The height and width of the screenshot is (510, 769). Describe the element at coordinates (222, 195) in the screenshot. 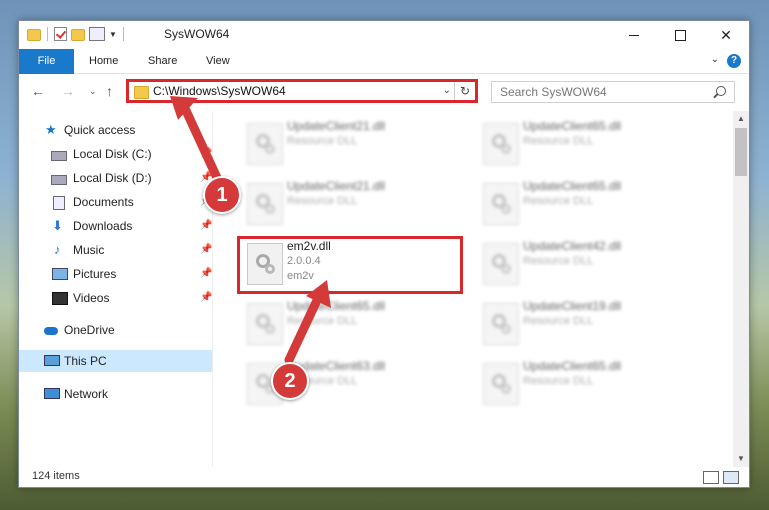

I see `step-marker-1: 1` at that location.